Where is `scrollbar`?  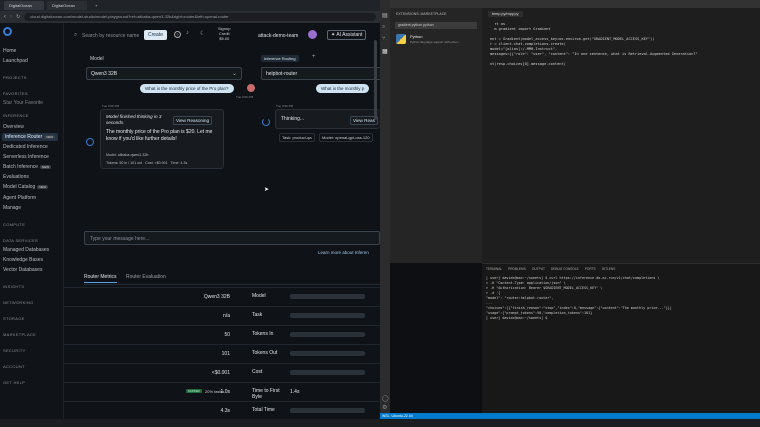
scrollbar is located at coordinates (375, 80).